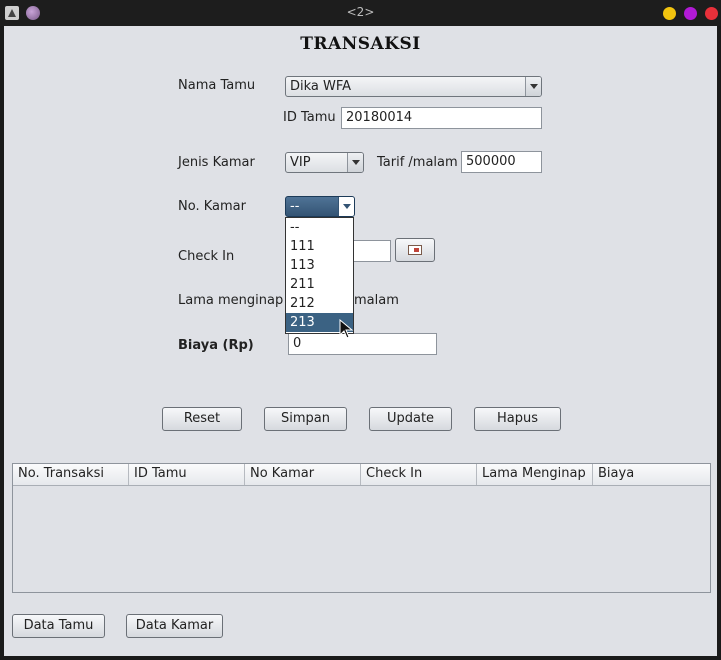 The height and width of the screenshot is (660, 721). Describe the element at coordinates (187, 474) in the screenshot. I see `column-header-id-tamu: ID Tamu` at that location.